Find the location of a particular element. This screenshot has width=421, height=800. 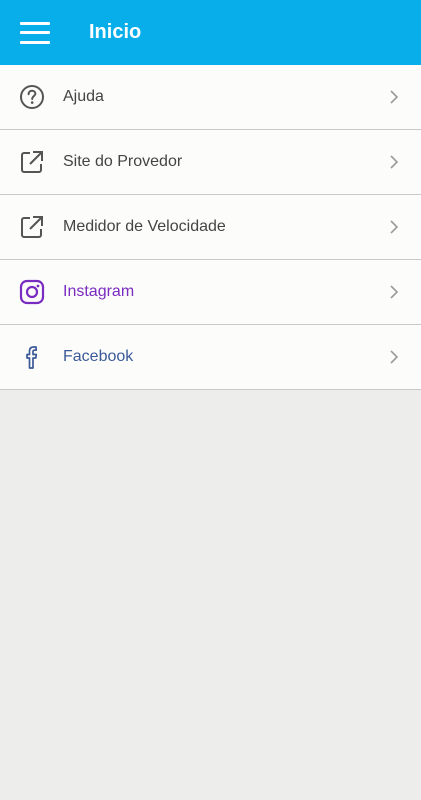

help-circle-icon is located at coordinates (32, 97).